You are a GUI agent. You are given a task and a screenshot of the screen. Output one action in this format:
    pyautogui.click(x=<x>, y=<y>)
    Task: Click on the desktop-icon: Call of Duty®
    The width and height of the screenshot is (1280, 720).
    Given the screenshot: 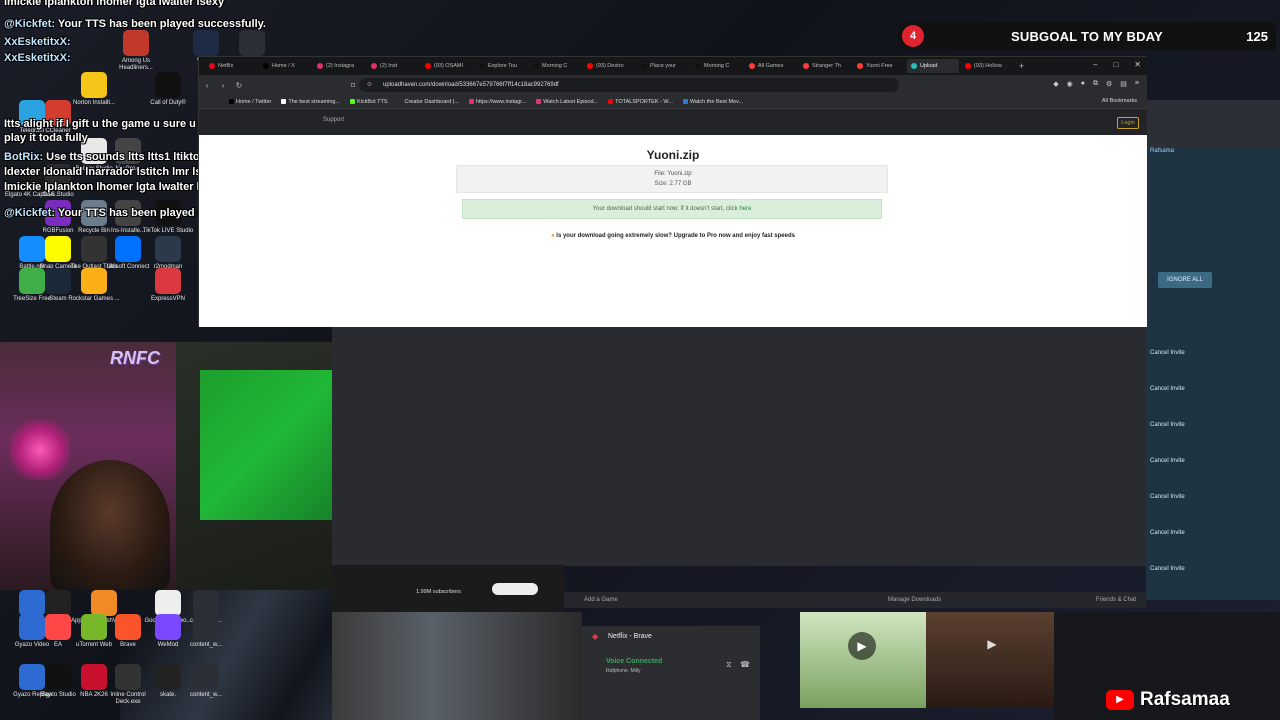 What is the action you would take?
    pyautogui.click(x=168, y=98)
    